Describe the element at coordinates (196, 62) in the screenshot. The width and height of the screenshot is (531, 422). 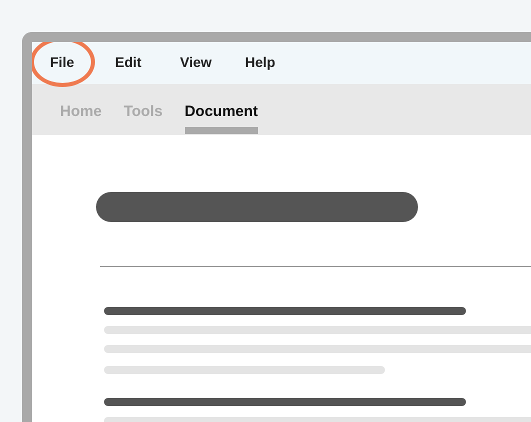
I see `menu-item: View` at that location.